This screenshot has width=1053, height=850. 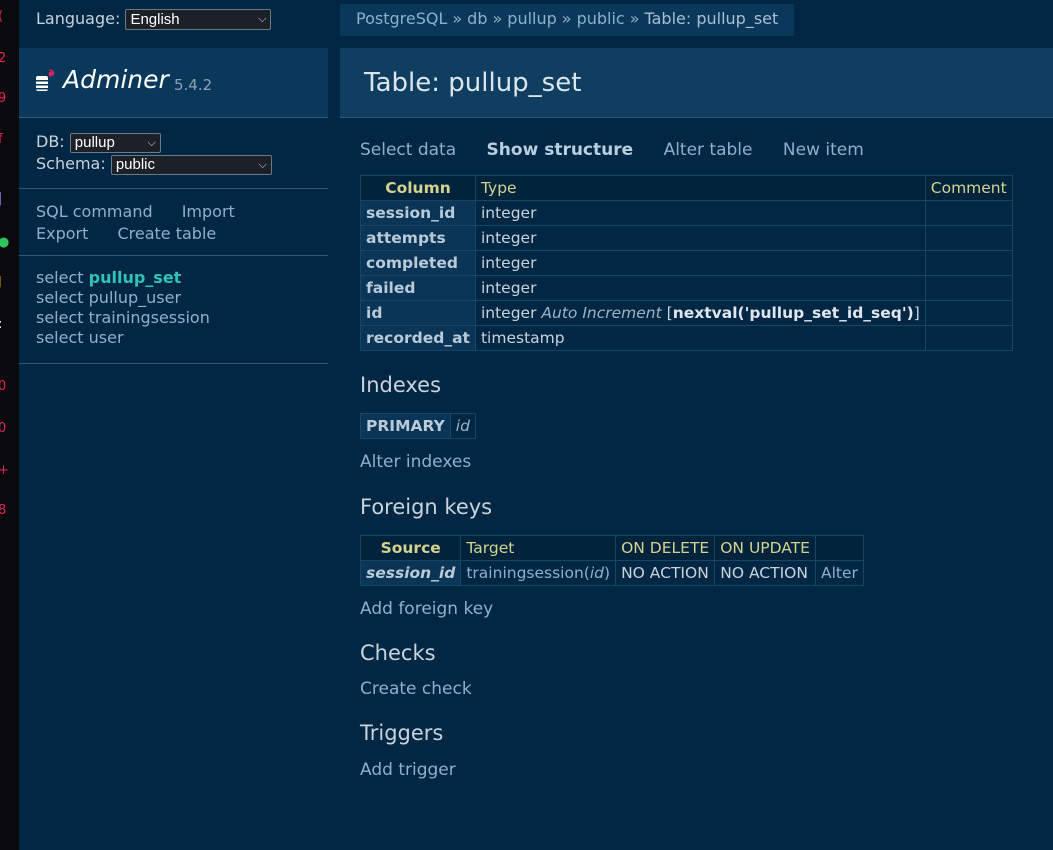 I want to click on comment-header: Comment, so click(x=968, y=188).